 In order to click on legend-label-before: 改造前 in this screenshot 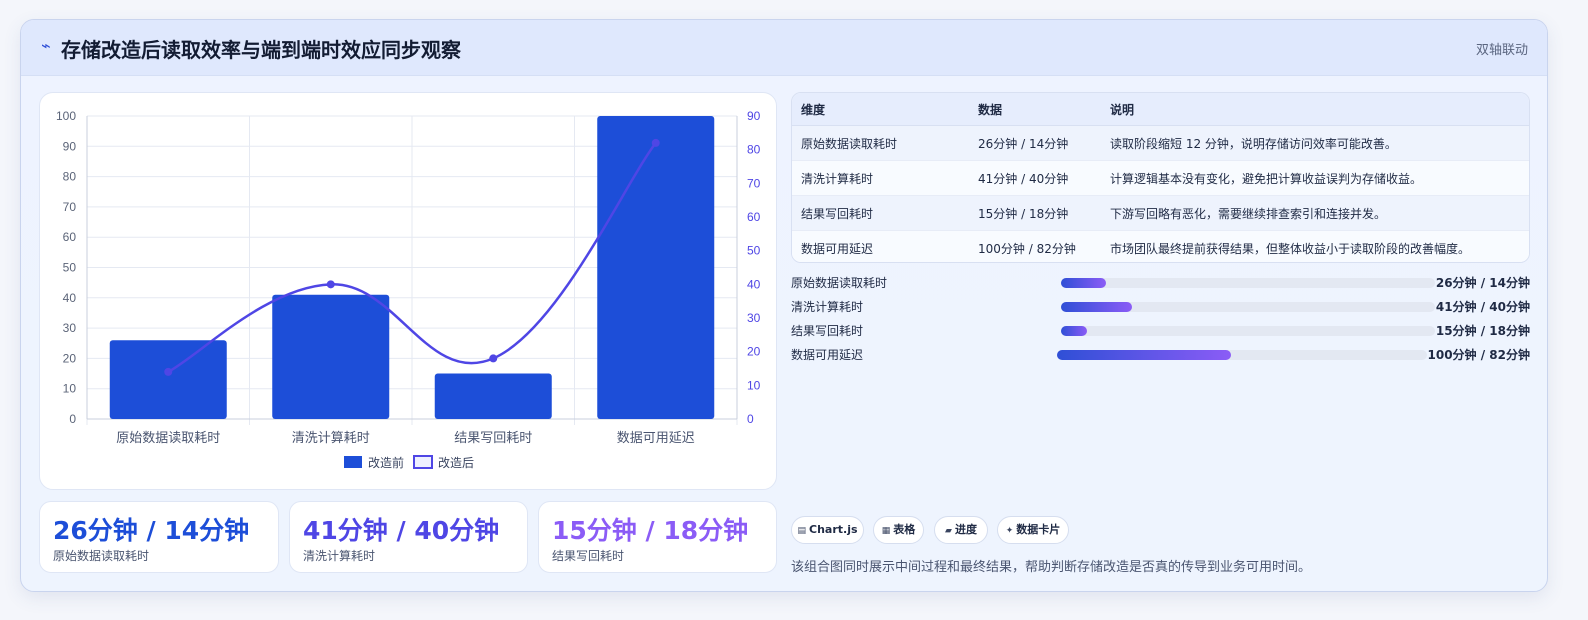, I will do `click(386, 462)`.